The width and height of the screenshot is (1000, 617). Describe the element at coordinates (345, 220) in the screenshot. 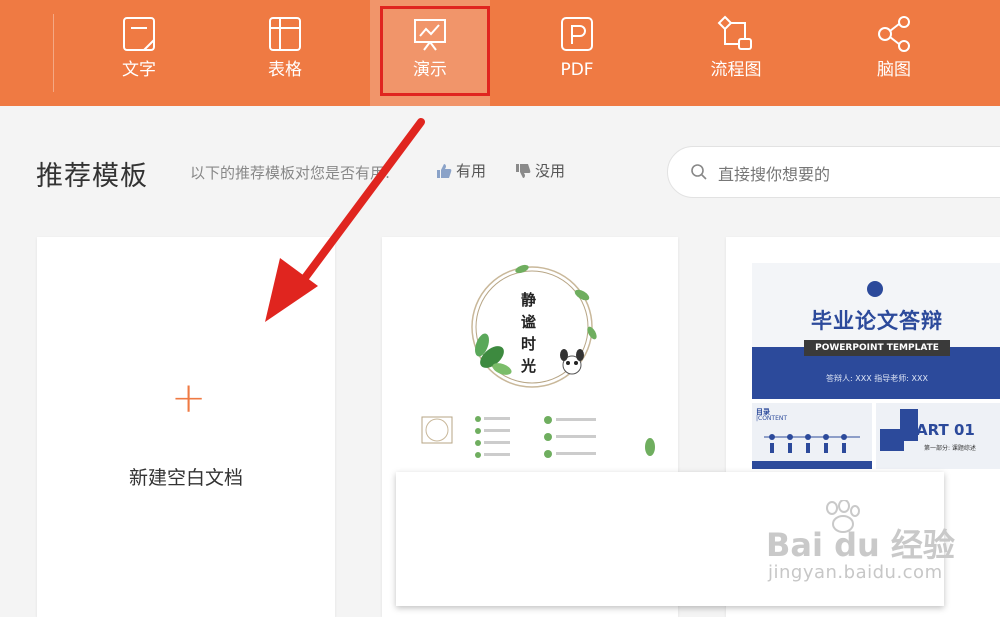

I see `annotation-arrow` at that location.